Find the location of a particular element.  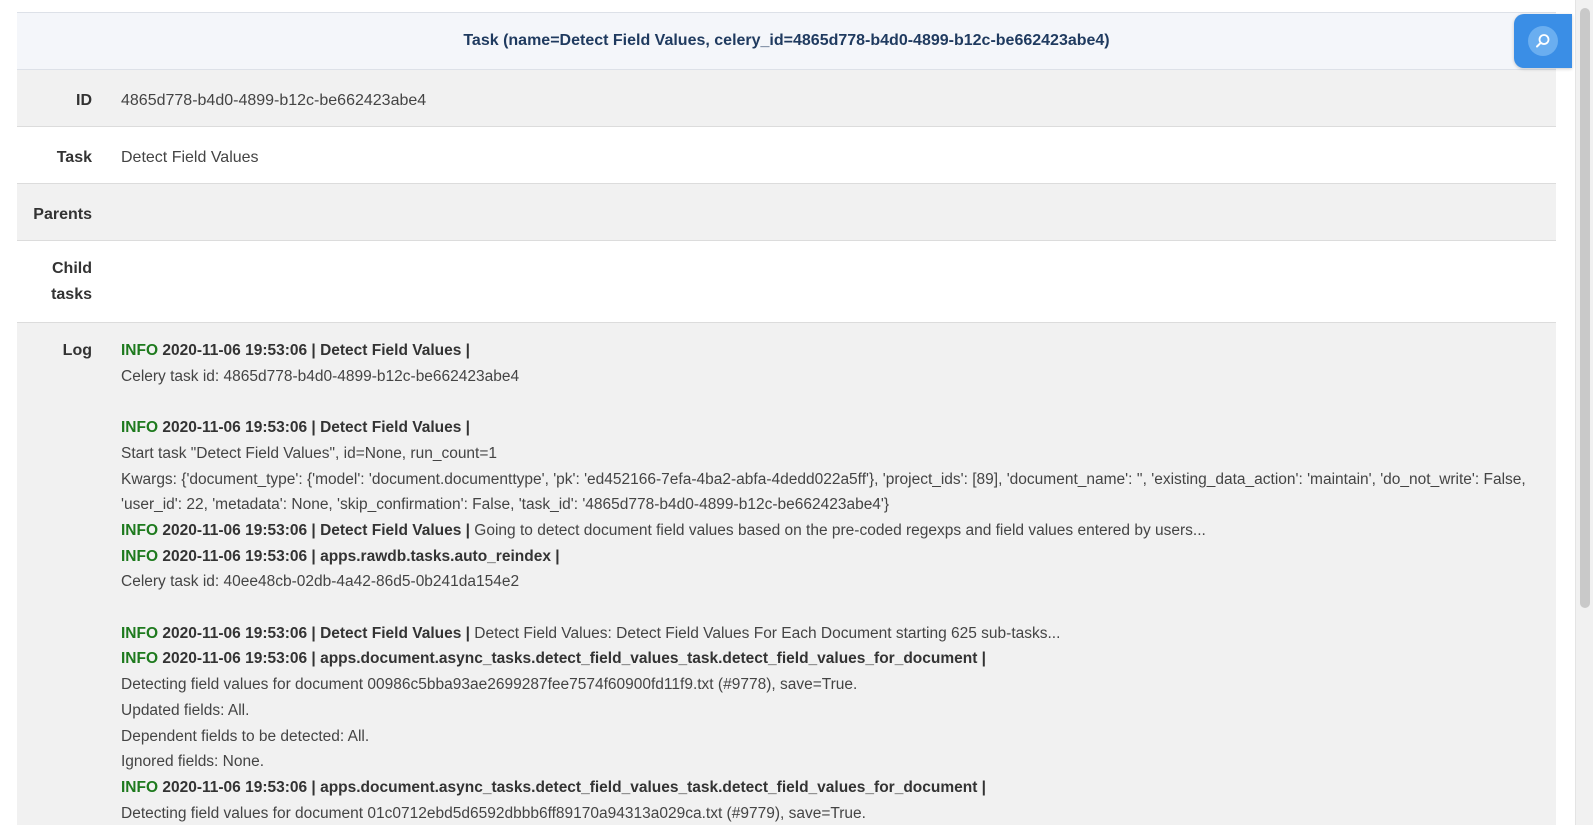

row-id: ID 4865d778-b4d0-4899-b12c-be662423abe4 is located at coordinates (786, 98).